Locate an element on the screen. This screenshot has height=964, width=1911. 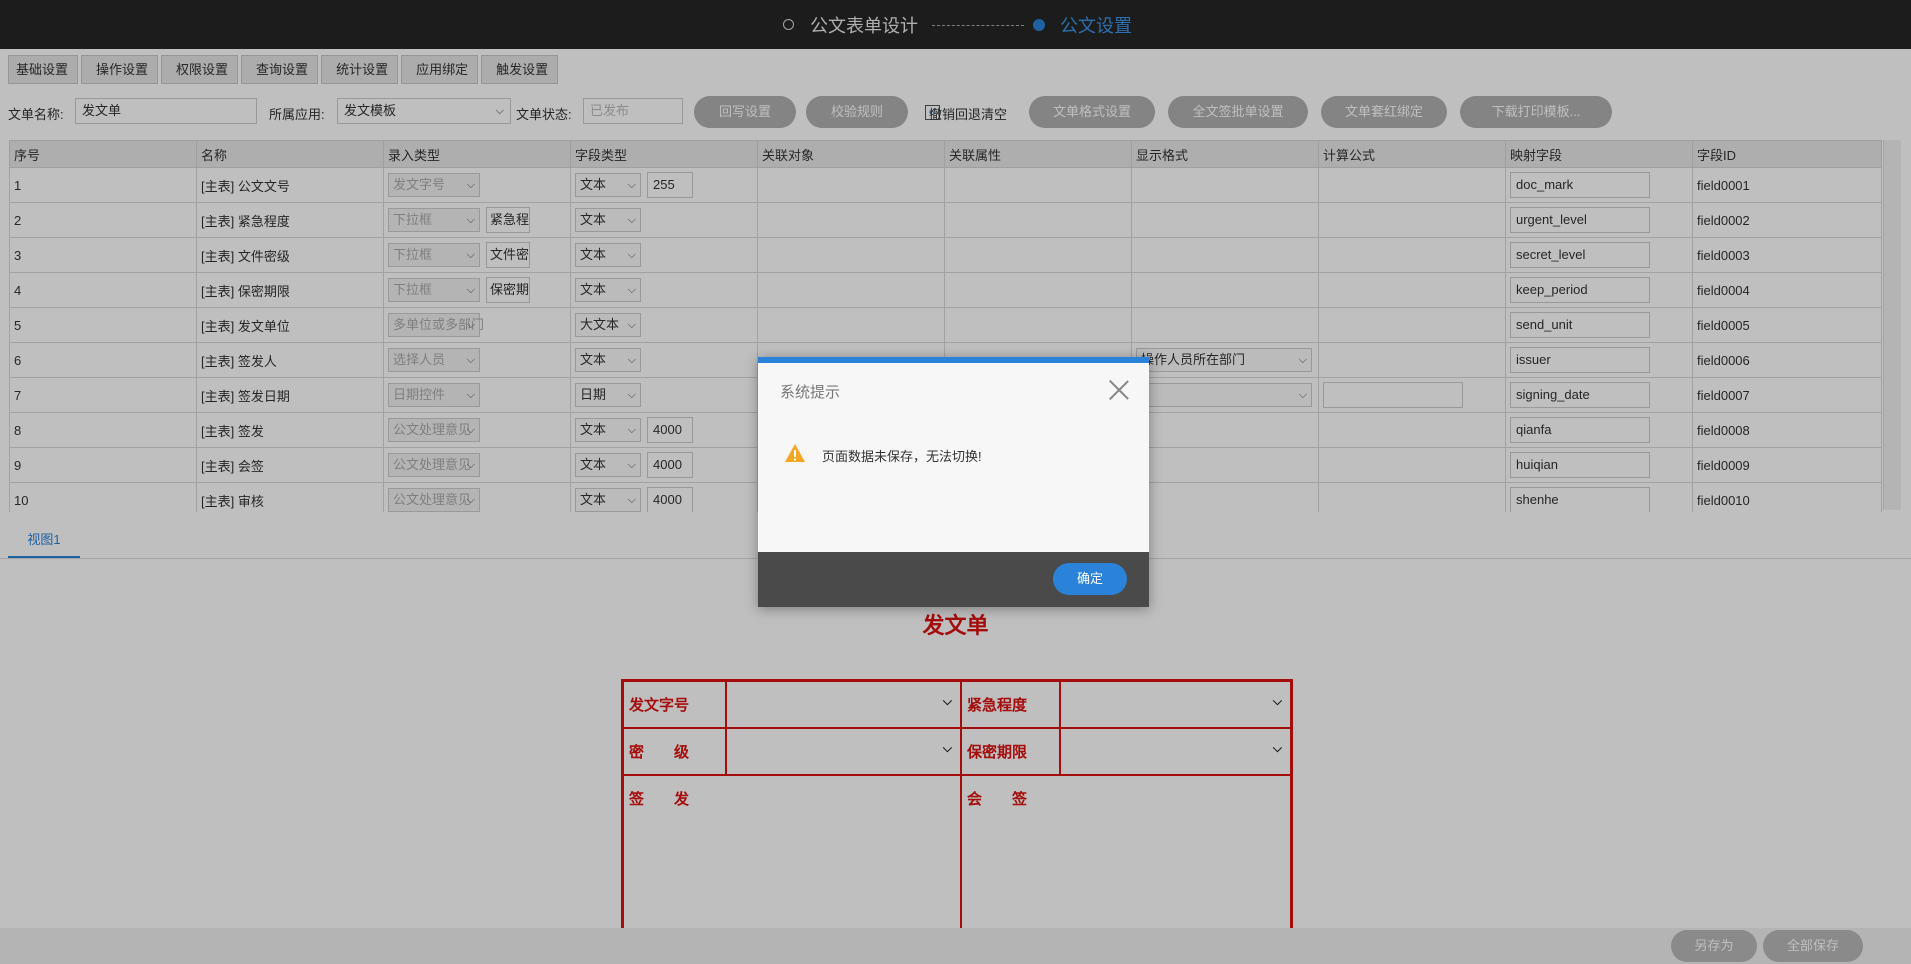
dialog-message: 页面数据未保存，无法切换! is located at coordinates (902, 456).